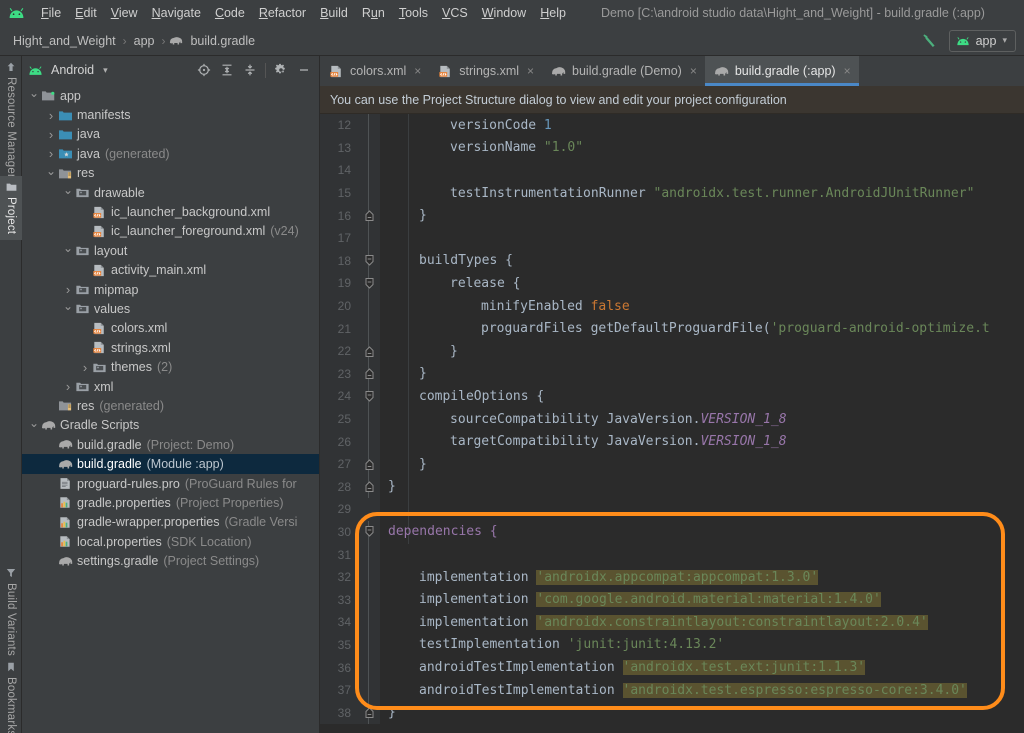 Image resolution: width=1024 pixels, height=733 pixels. What do you see at coordinates (170, 308) in the screenshot?
I see `tree-row: ⌄ values` at bounding box center [170, 308].